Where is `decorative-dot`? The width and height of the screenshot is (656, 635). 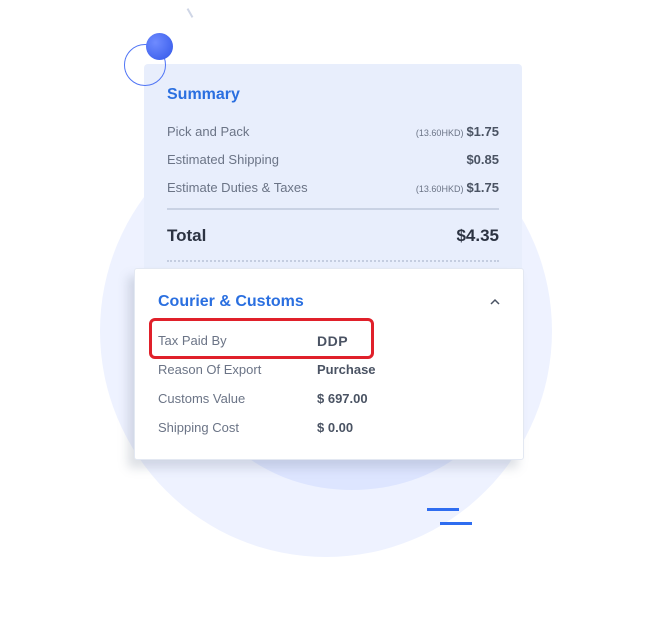
decorative-dot is located at coordinates (159, 46).